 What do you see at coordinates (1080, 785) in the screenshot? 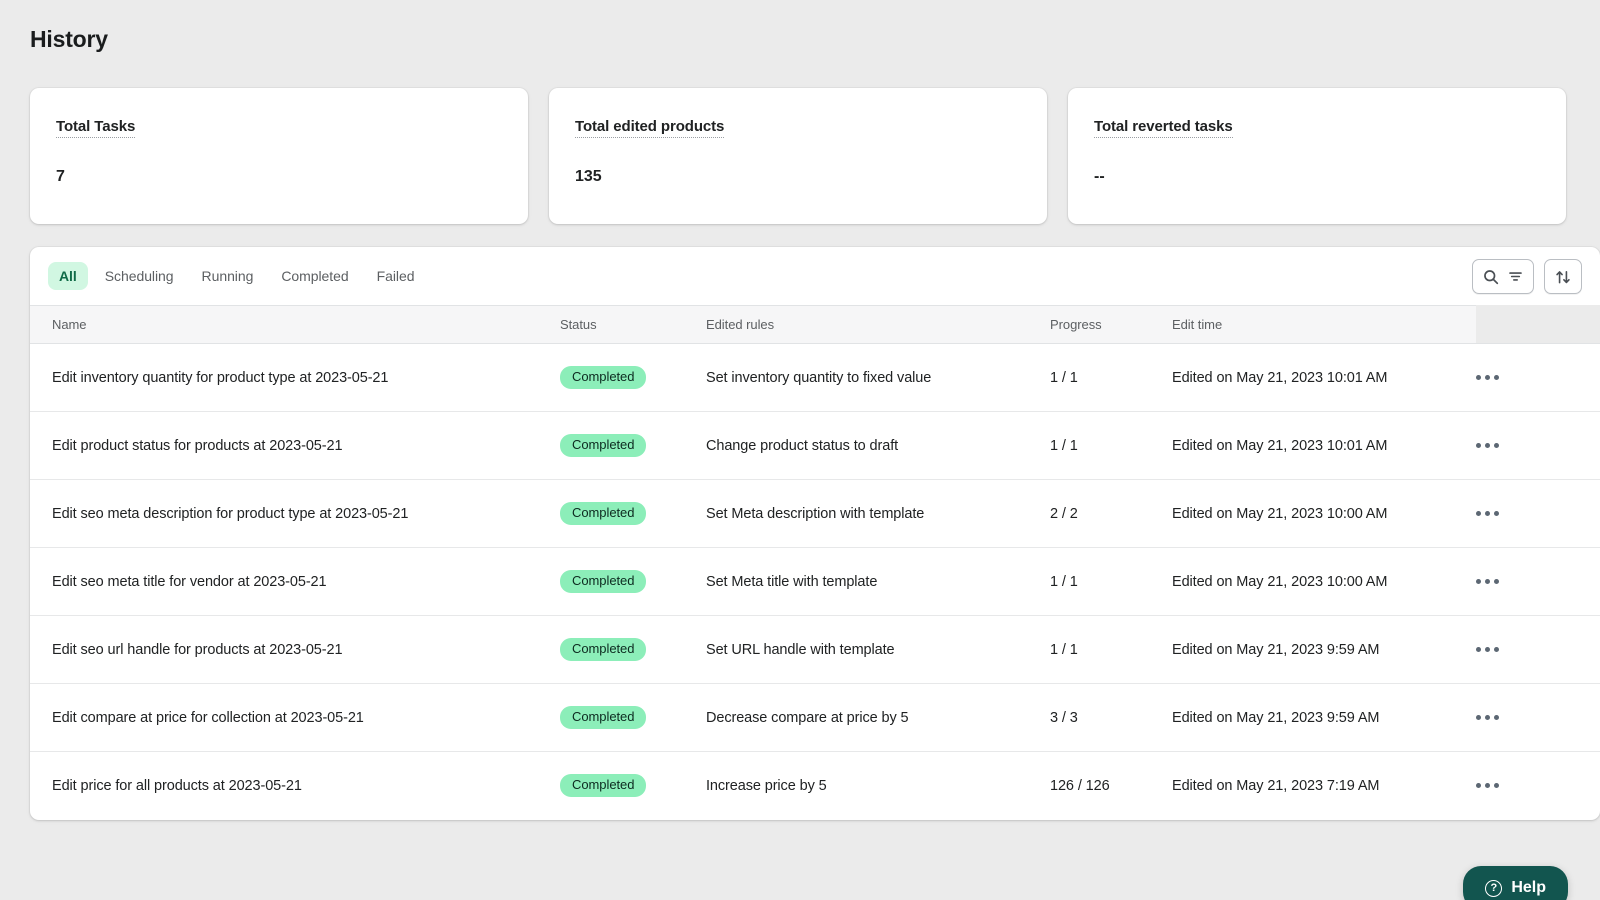
I see `cell-progress: 126 / 126` at bounding box center [1080, 785].